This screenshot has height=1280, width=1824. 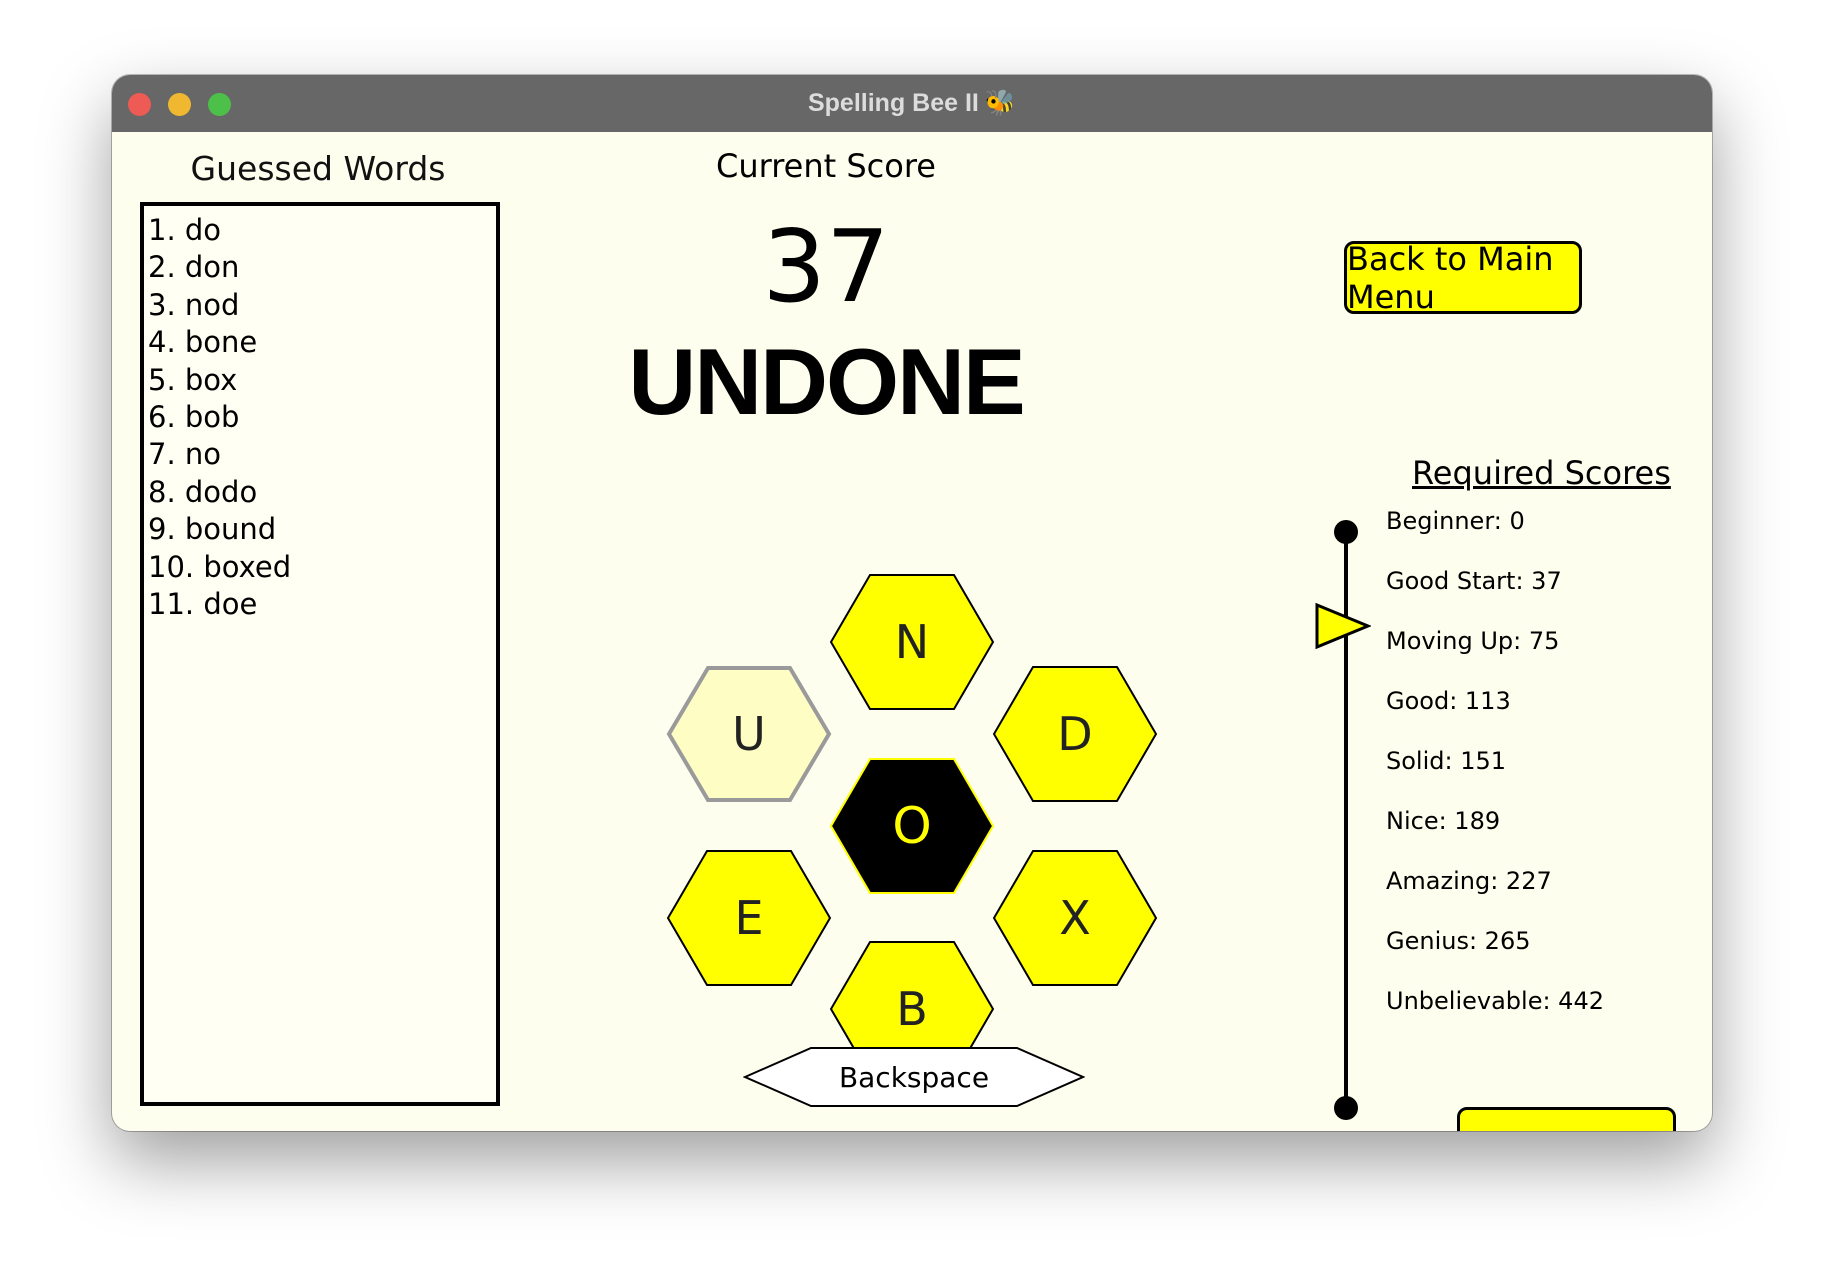 I want to click on guessed-word-item: 3. nod, so click(x=194, y=304).